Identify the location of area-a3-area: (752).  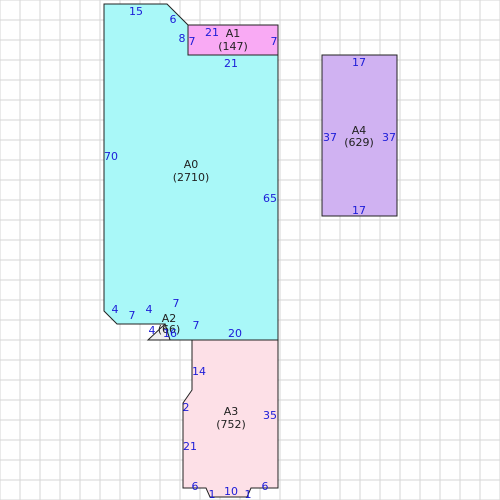
(231, 424).